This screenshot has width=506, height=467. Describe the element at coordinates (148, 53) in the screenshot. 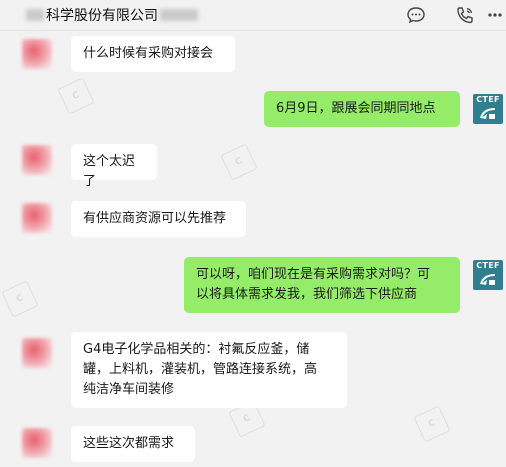

I see `message-text: 什么时候有采购对接会` at that location.